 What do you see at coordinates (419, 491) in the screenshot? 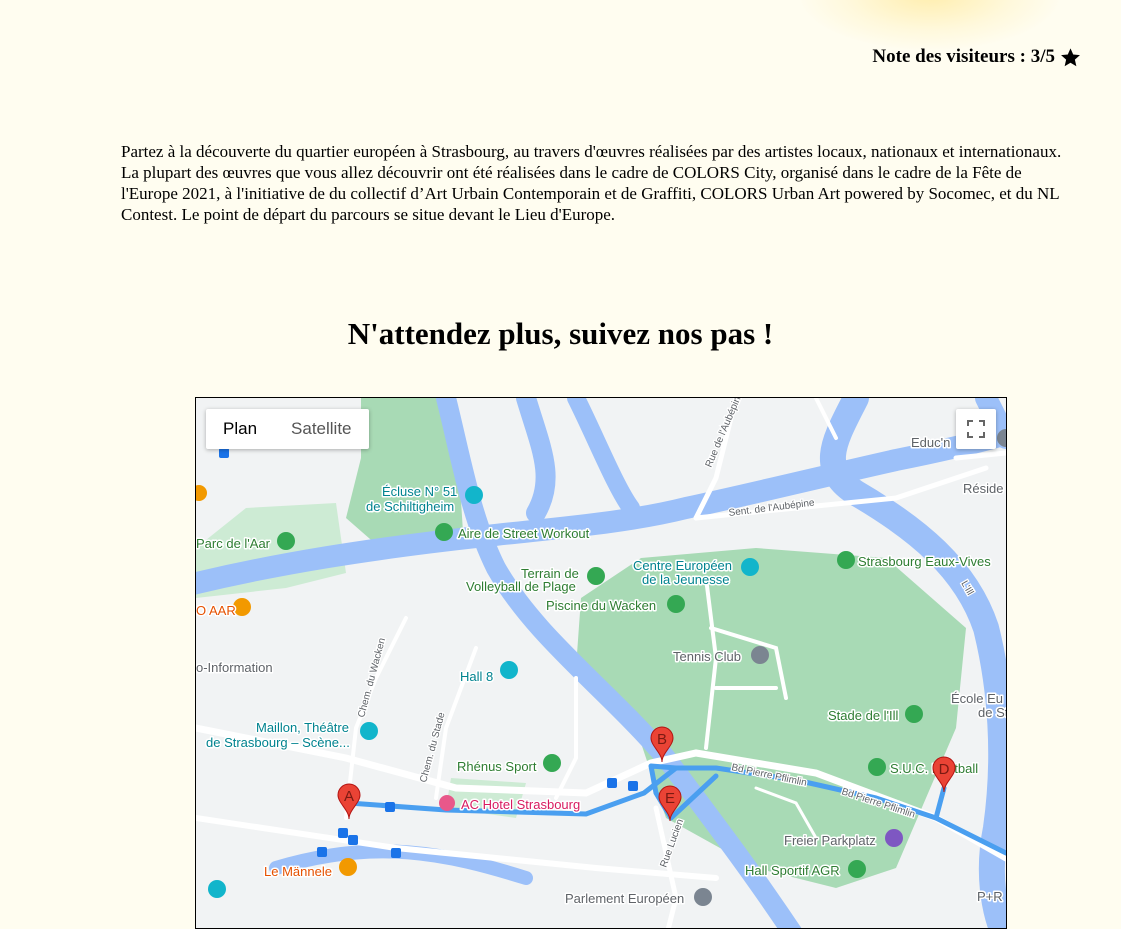
I see `label-ecluse-1: Écluse N° 51` at bounding box center [419, 491].